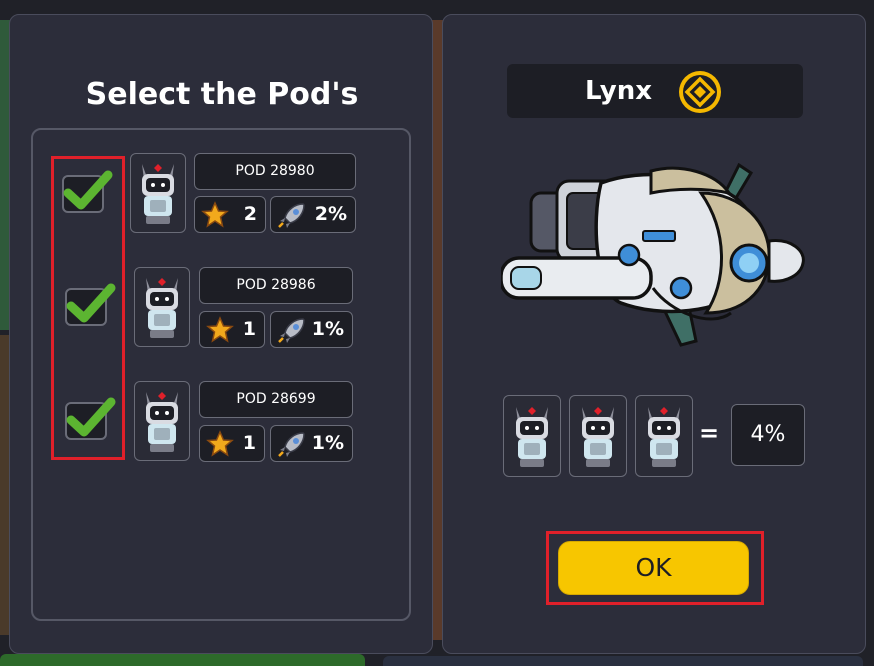 The width and height of the screenshot is (874, 666). What do you see at coordinates (313, 214) in the screenshot?
I see `pod-boost-1: 2%` at bounding box center [313, 214].